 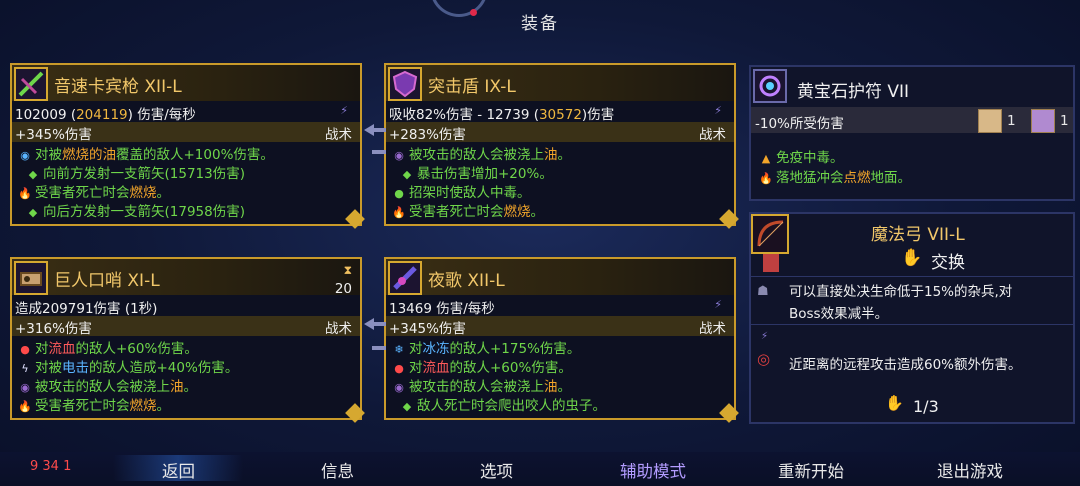 I want to click on effect-line: ● 招架时使敌人中毒。, so click(x=481, y=193).